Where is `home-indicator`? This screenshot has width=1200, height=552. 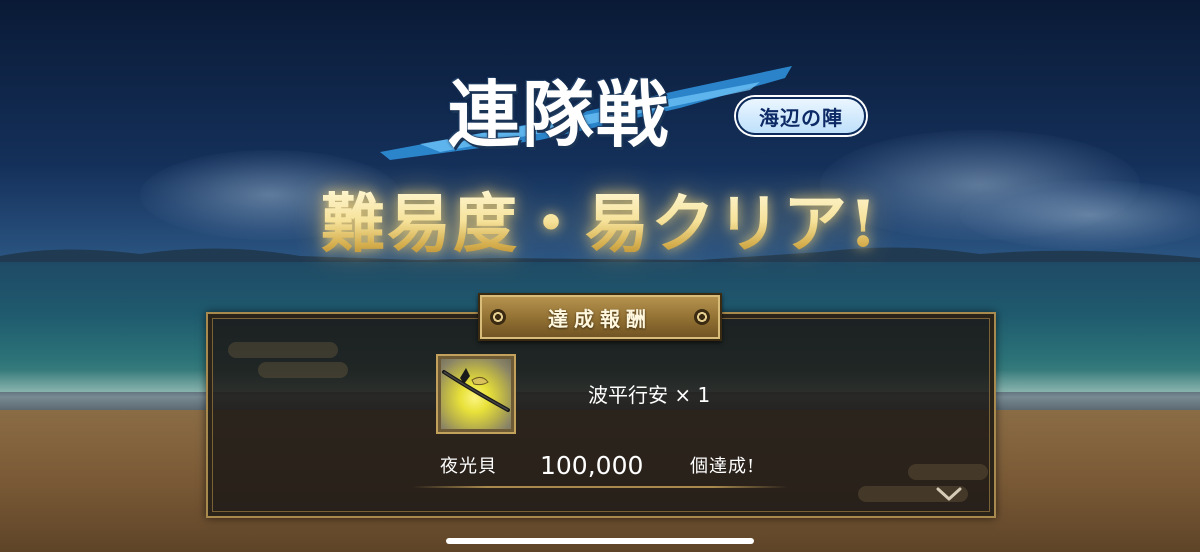
home-indicator is located at coordinates (600, 541).